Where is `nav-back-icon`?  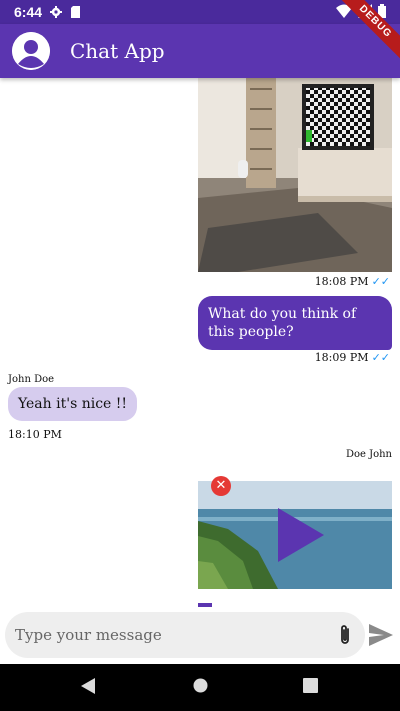
nav-back-icon is located at coordinates (88, 686).